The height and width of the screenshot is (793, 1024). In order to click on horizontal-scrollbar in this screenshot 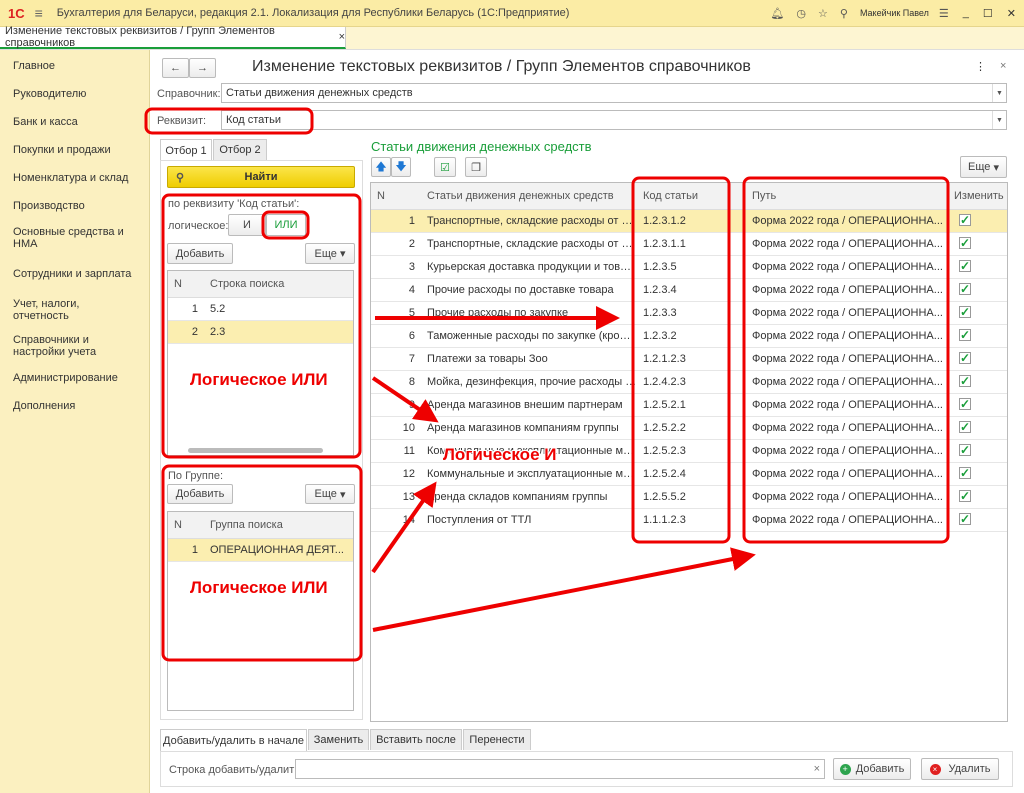, I will do `click(255, 450)`.